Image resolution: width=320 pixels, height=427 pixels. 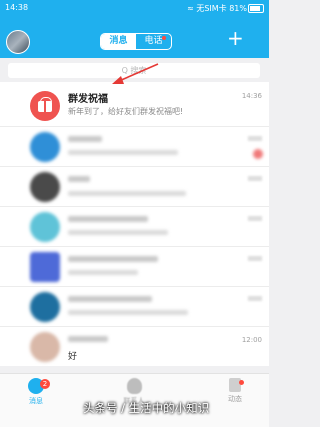 I want to click on conversation-time: 14:36, so click(x=251, y=96).